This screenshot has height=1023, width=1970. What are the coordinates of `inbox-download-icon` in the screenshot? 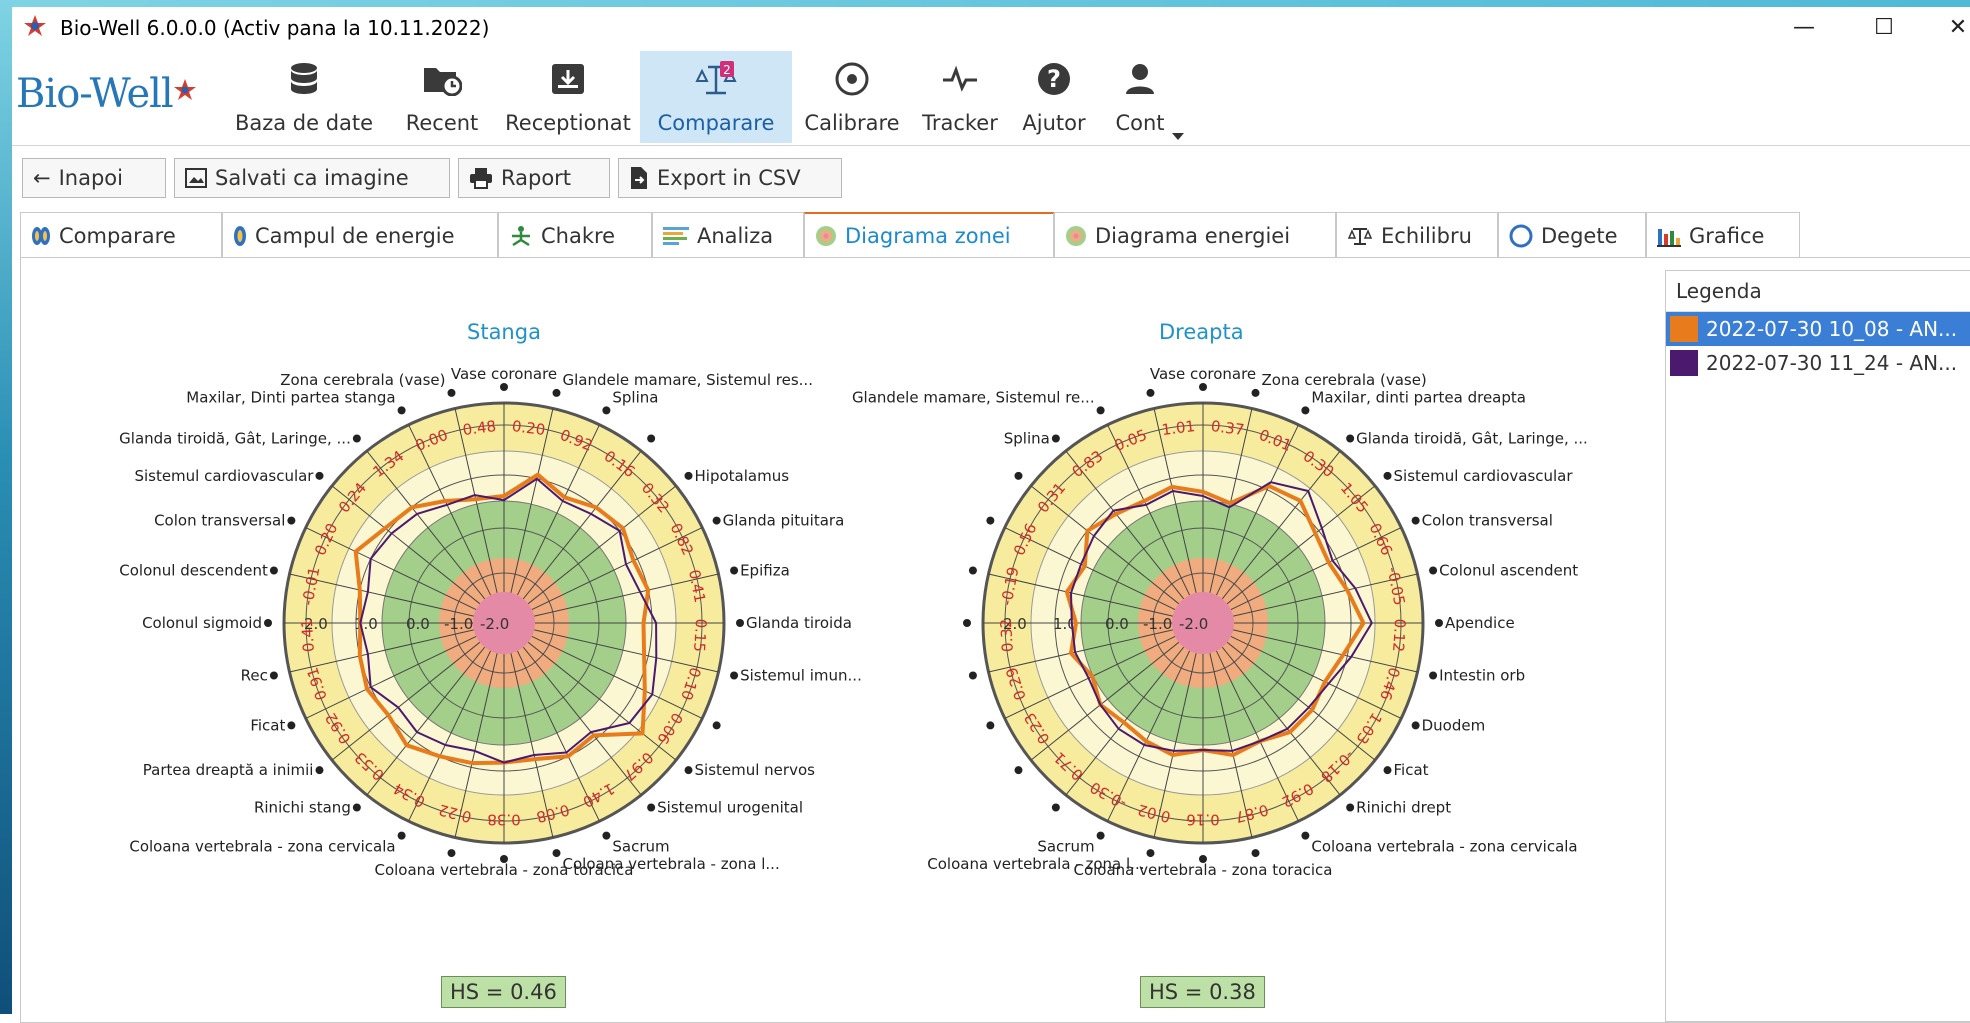 It's located at (568, 79).